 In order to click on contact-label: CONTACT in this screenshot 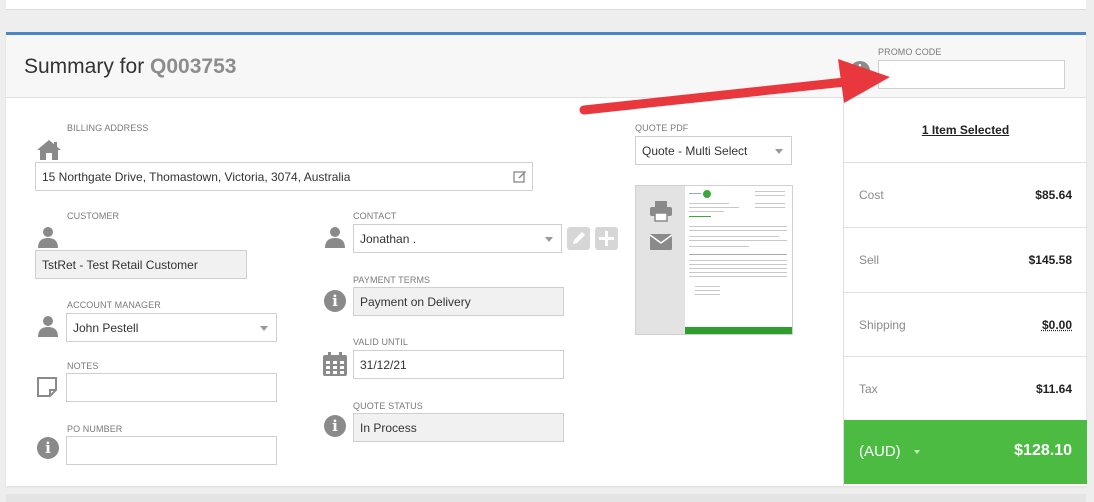, I will do `click(375, 216)`.